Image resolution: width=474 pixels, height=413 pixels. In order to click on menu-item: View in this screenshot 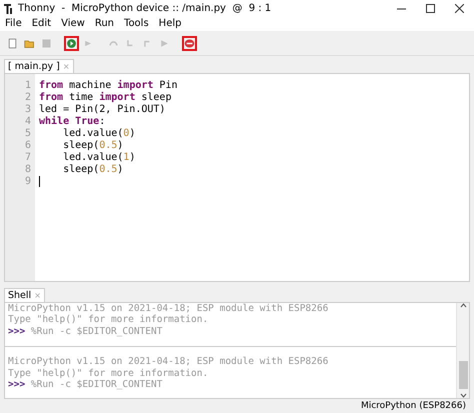, I will do `click(73, 24)`.